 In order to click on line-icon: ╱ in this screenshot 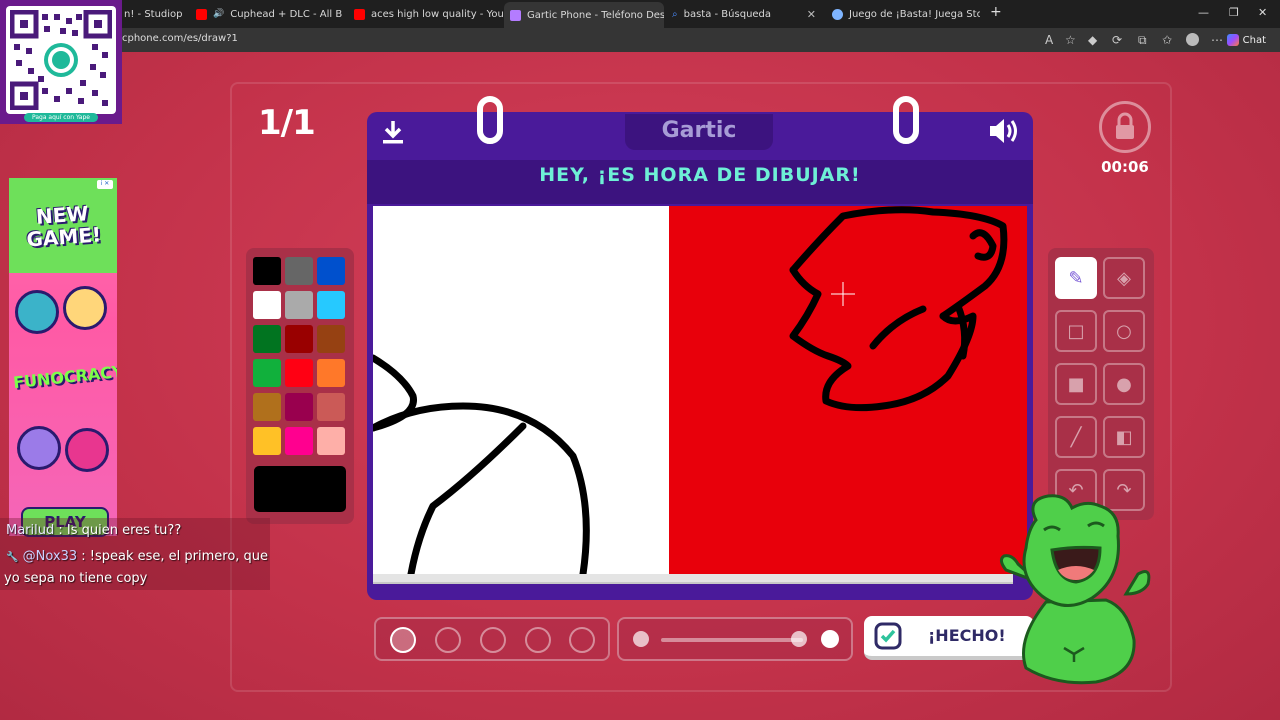, I will do `click(1076, 437)`.